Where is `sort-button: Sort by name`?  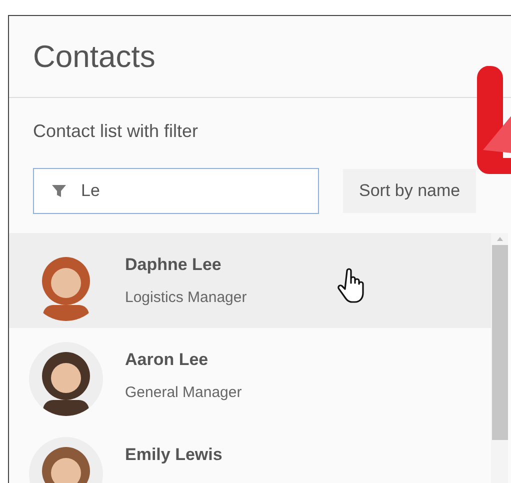
sort-button: Sort by name is located at coordinates (409, 191).